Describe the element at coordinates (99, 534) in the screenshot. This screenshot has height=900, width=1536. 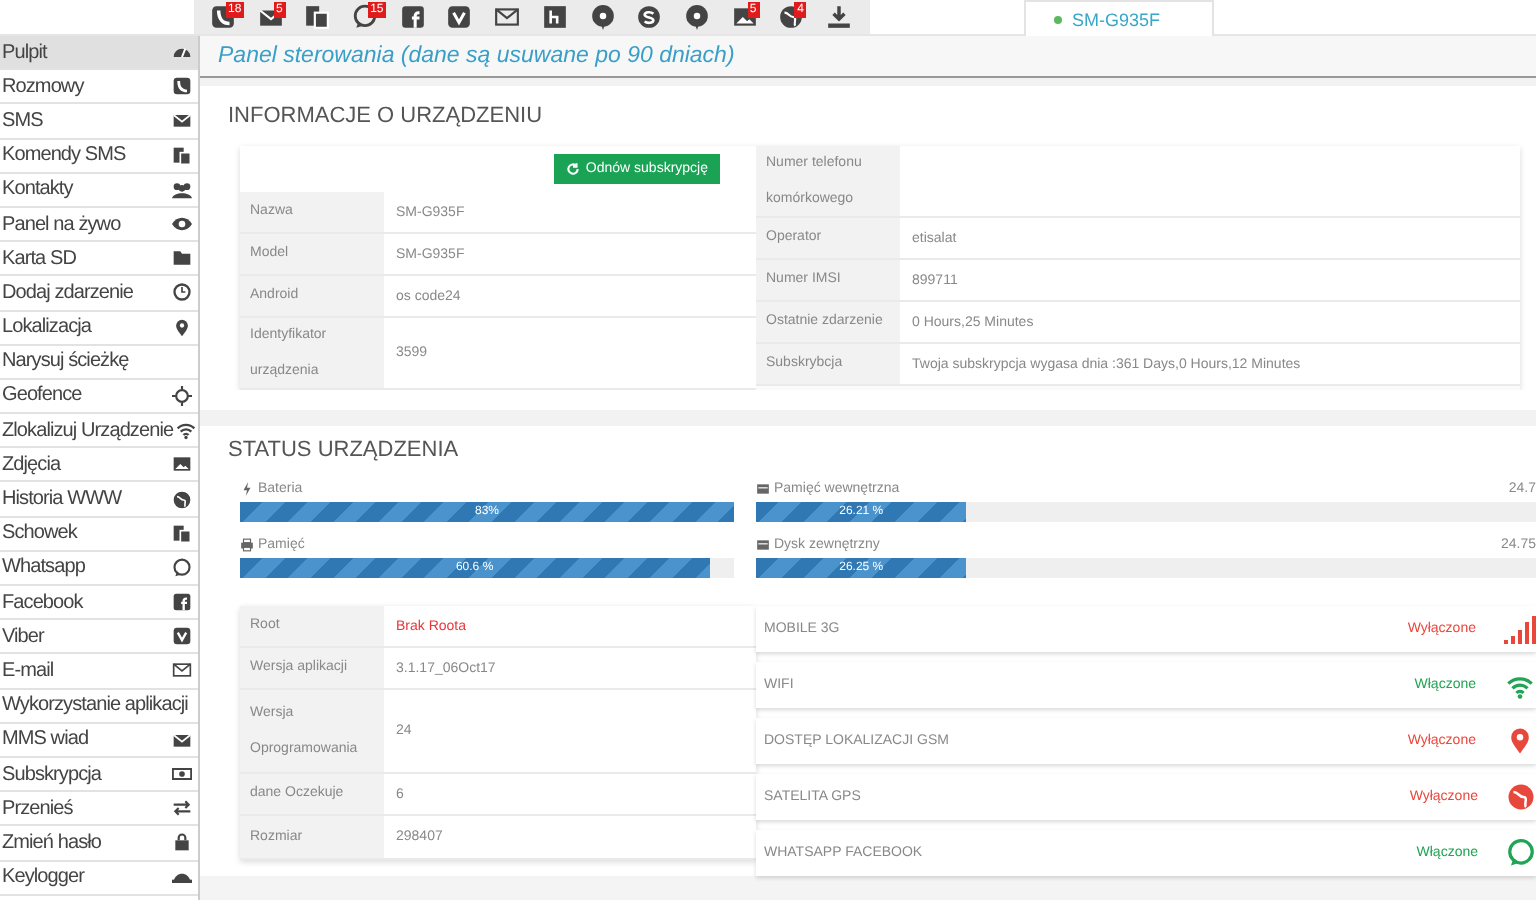
I see `sidebar-item: Schowek` at that location.